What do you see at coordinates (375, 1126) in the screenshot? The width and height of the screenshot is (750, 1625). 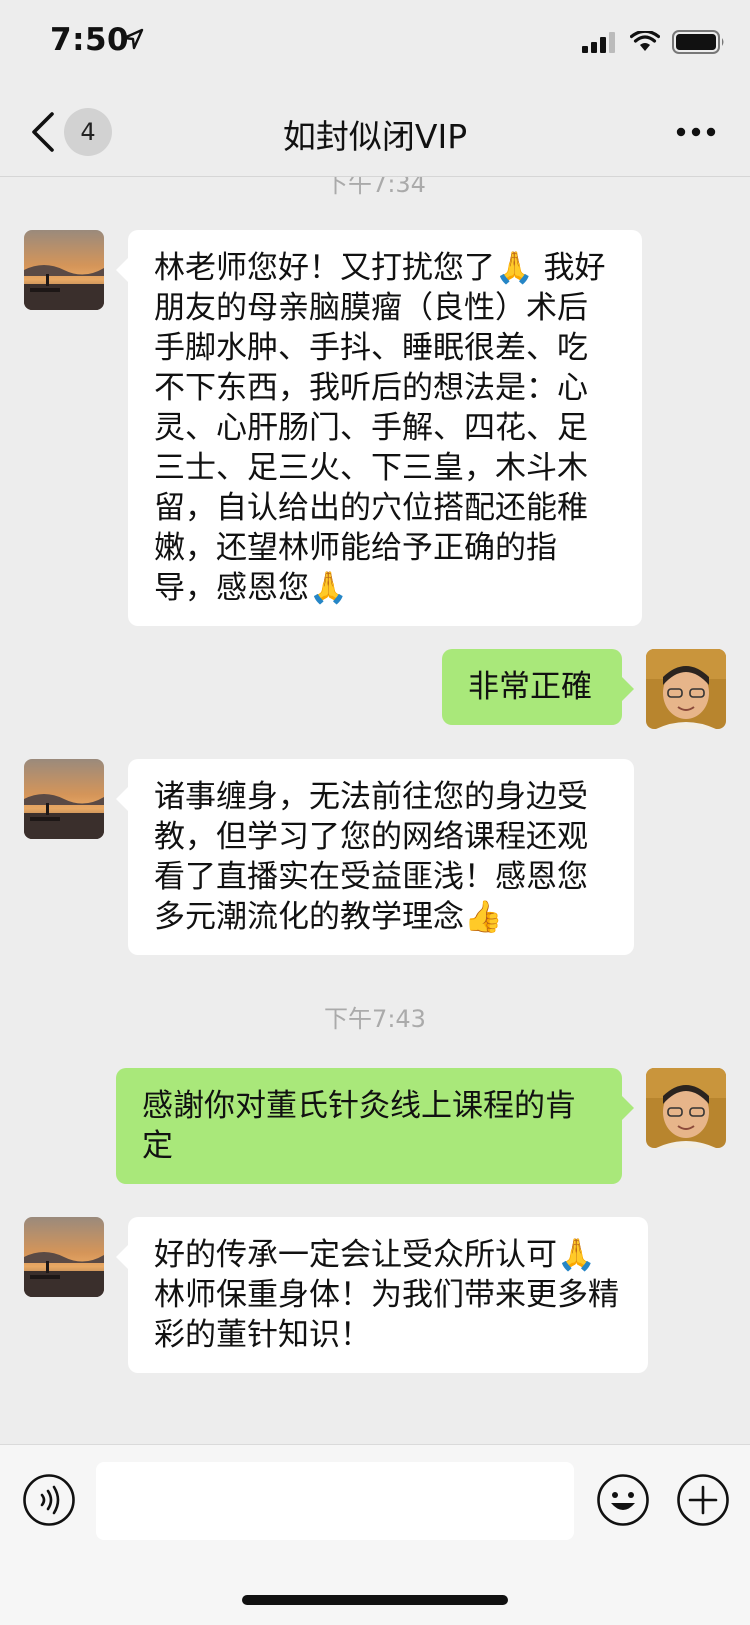 I see `outgoing-message: 感謝你对董氏针灸线上课程的肯定` at bounding box center [375, 1126].